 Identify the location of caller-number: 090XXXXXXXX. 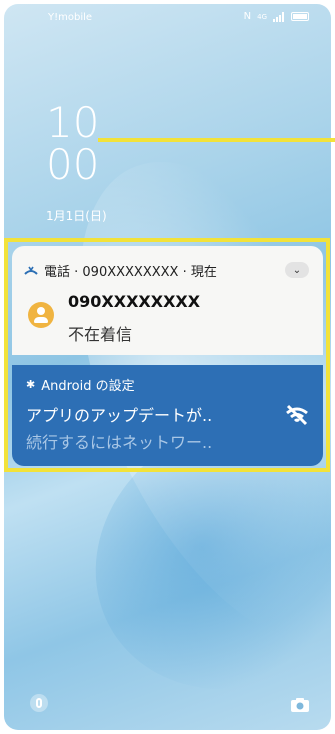
(134, 301).